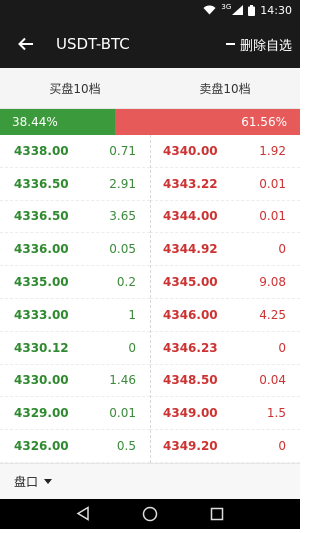 The image size is (320, 533). I want to click on nav-home-button, so click(150, 514).